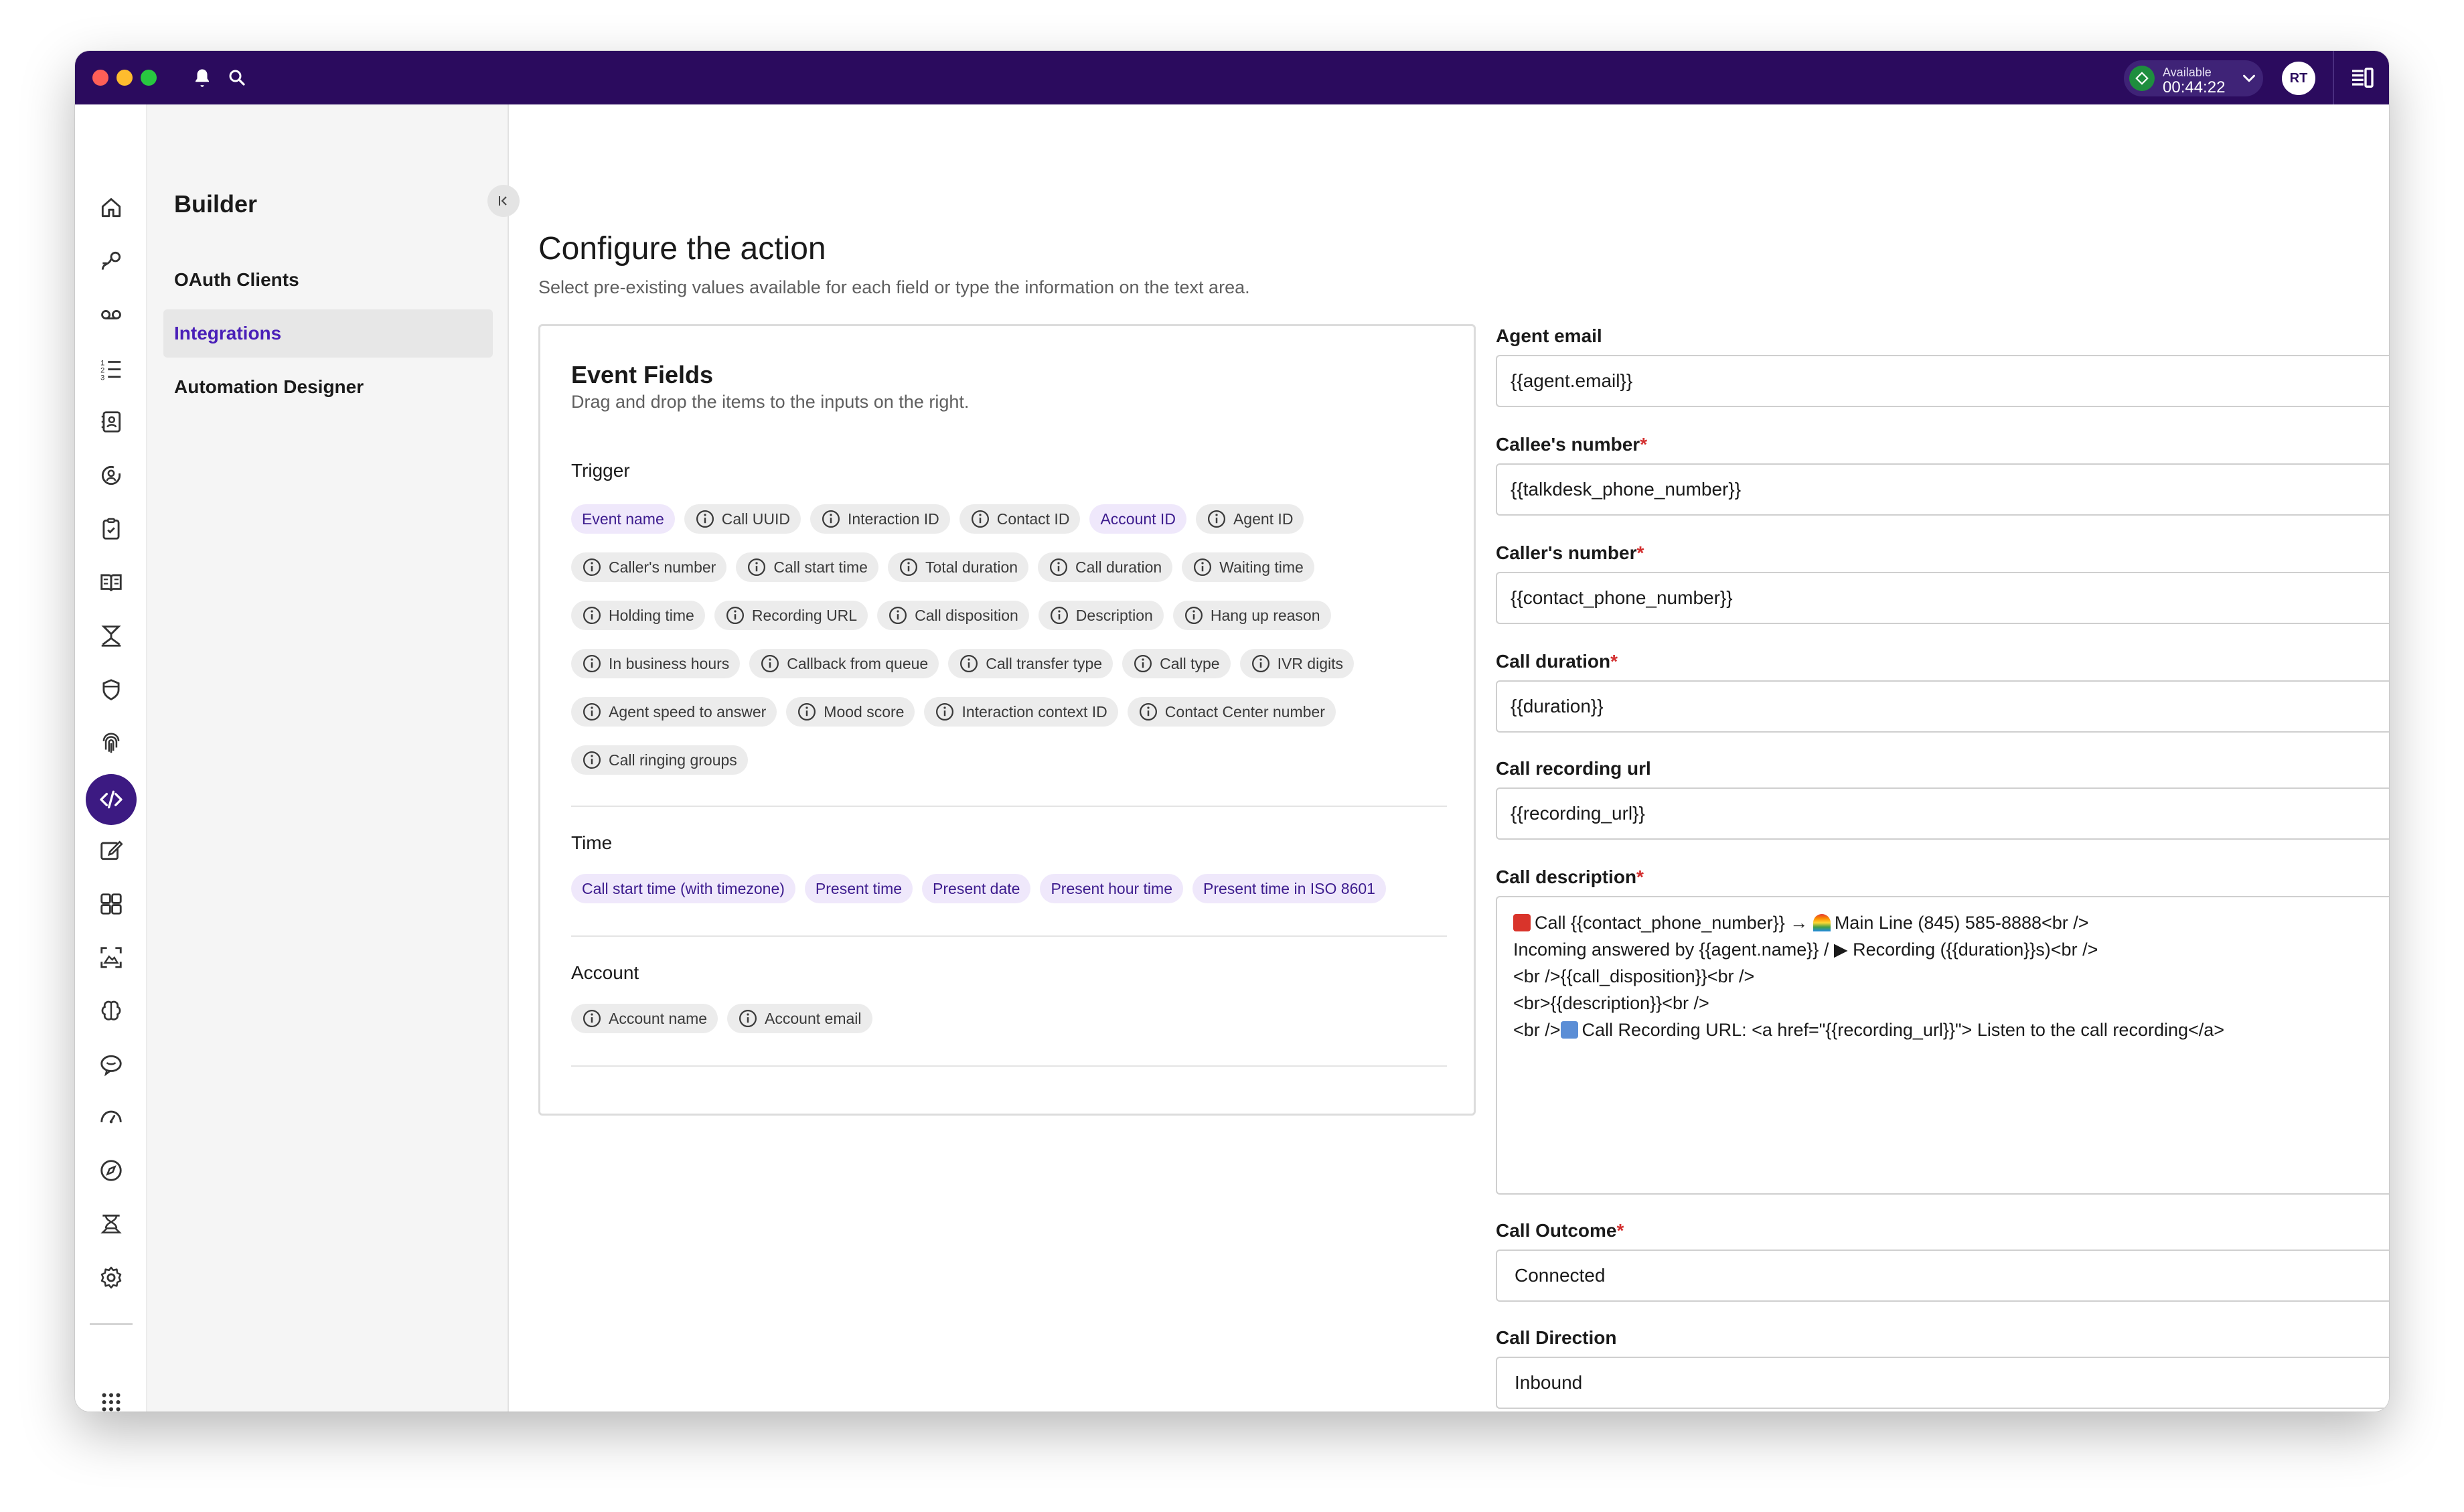 Image resolution: width=2464 pixels, height=1512 pixels. Describe the element at coordinates (1942, 706) in the screenshot. I see `call-duration-input: {{duration}}` at that location.